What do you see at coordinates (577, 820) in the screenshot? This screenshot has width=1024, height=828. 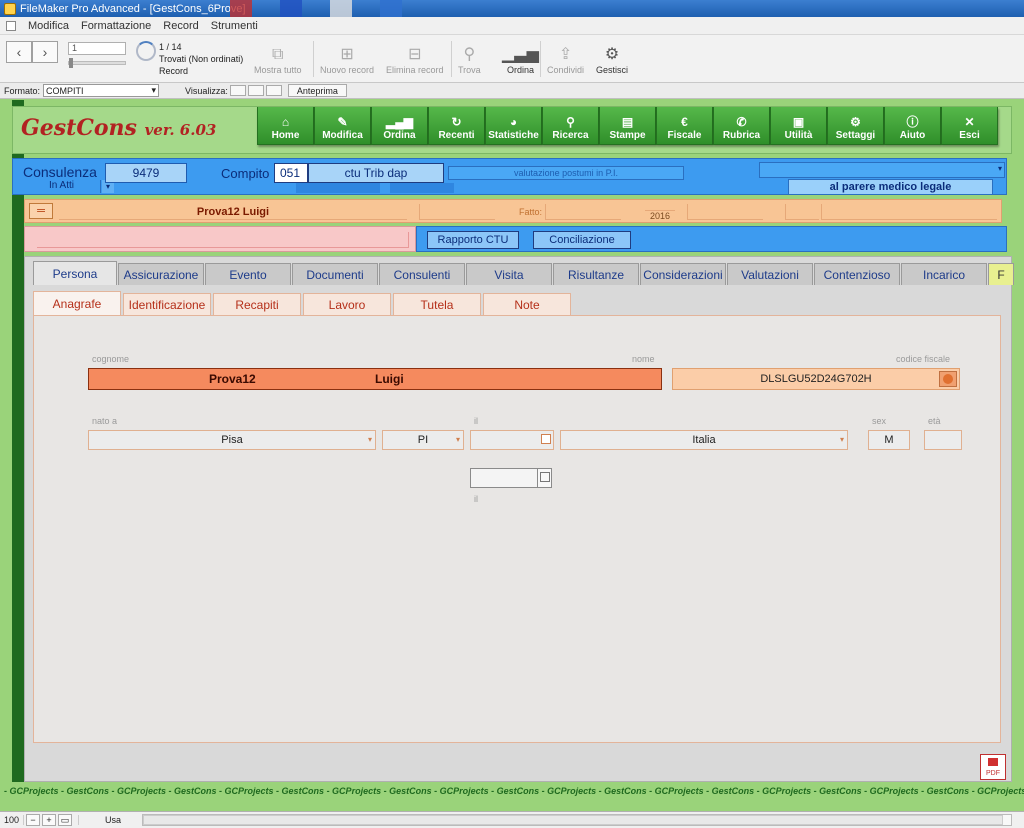 I see `horizontal-scrollbar` at bounding box center [577, 820].